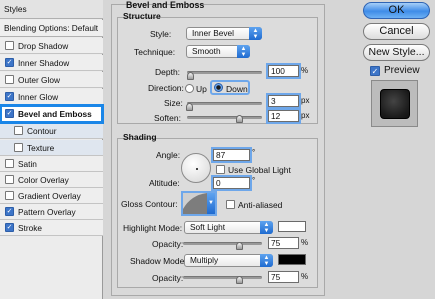 This screenshot has width=435, height=299. I want to click on structure-title: Structure, so click(142, 16).